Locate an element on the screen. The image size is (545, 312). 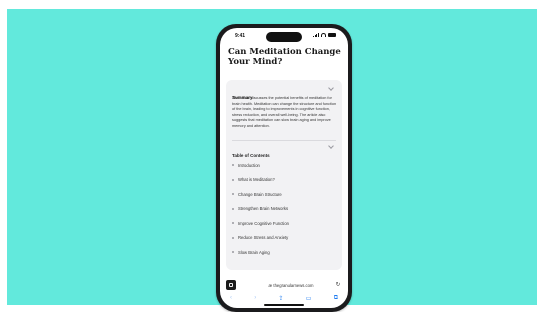
toc-item-label: Slow Brain Aging is located at coordinates (254, 252).